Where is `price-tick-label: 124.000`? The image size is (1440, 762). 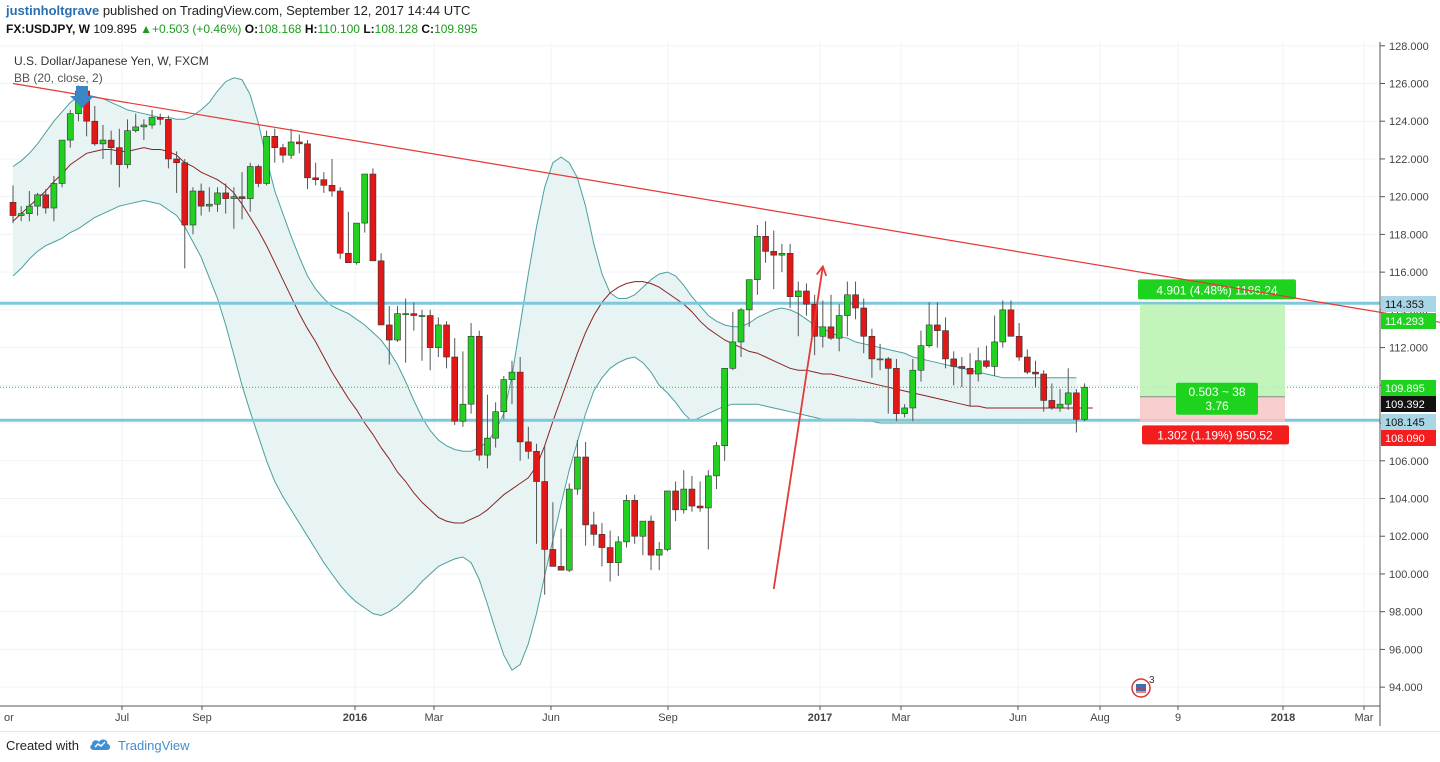 price-tick-label: 124.000 is located at coordinates (1409, 122).